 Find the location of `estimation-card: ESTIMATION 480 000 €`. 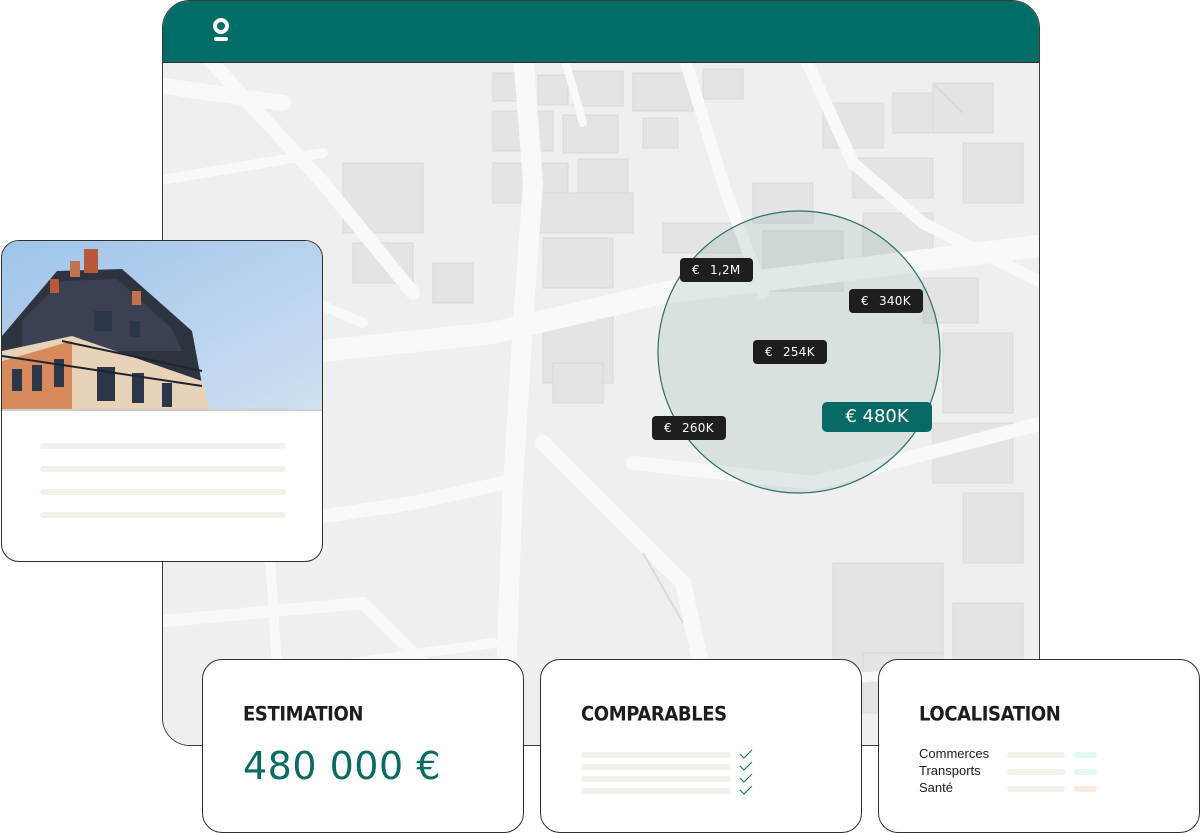

estimation-card: ESTIMATION 480 000 € is located at coordinates (363, 746).